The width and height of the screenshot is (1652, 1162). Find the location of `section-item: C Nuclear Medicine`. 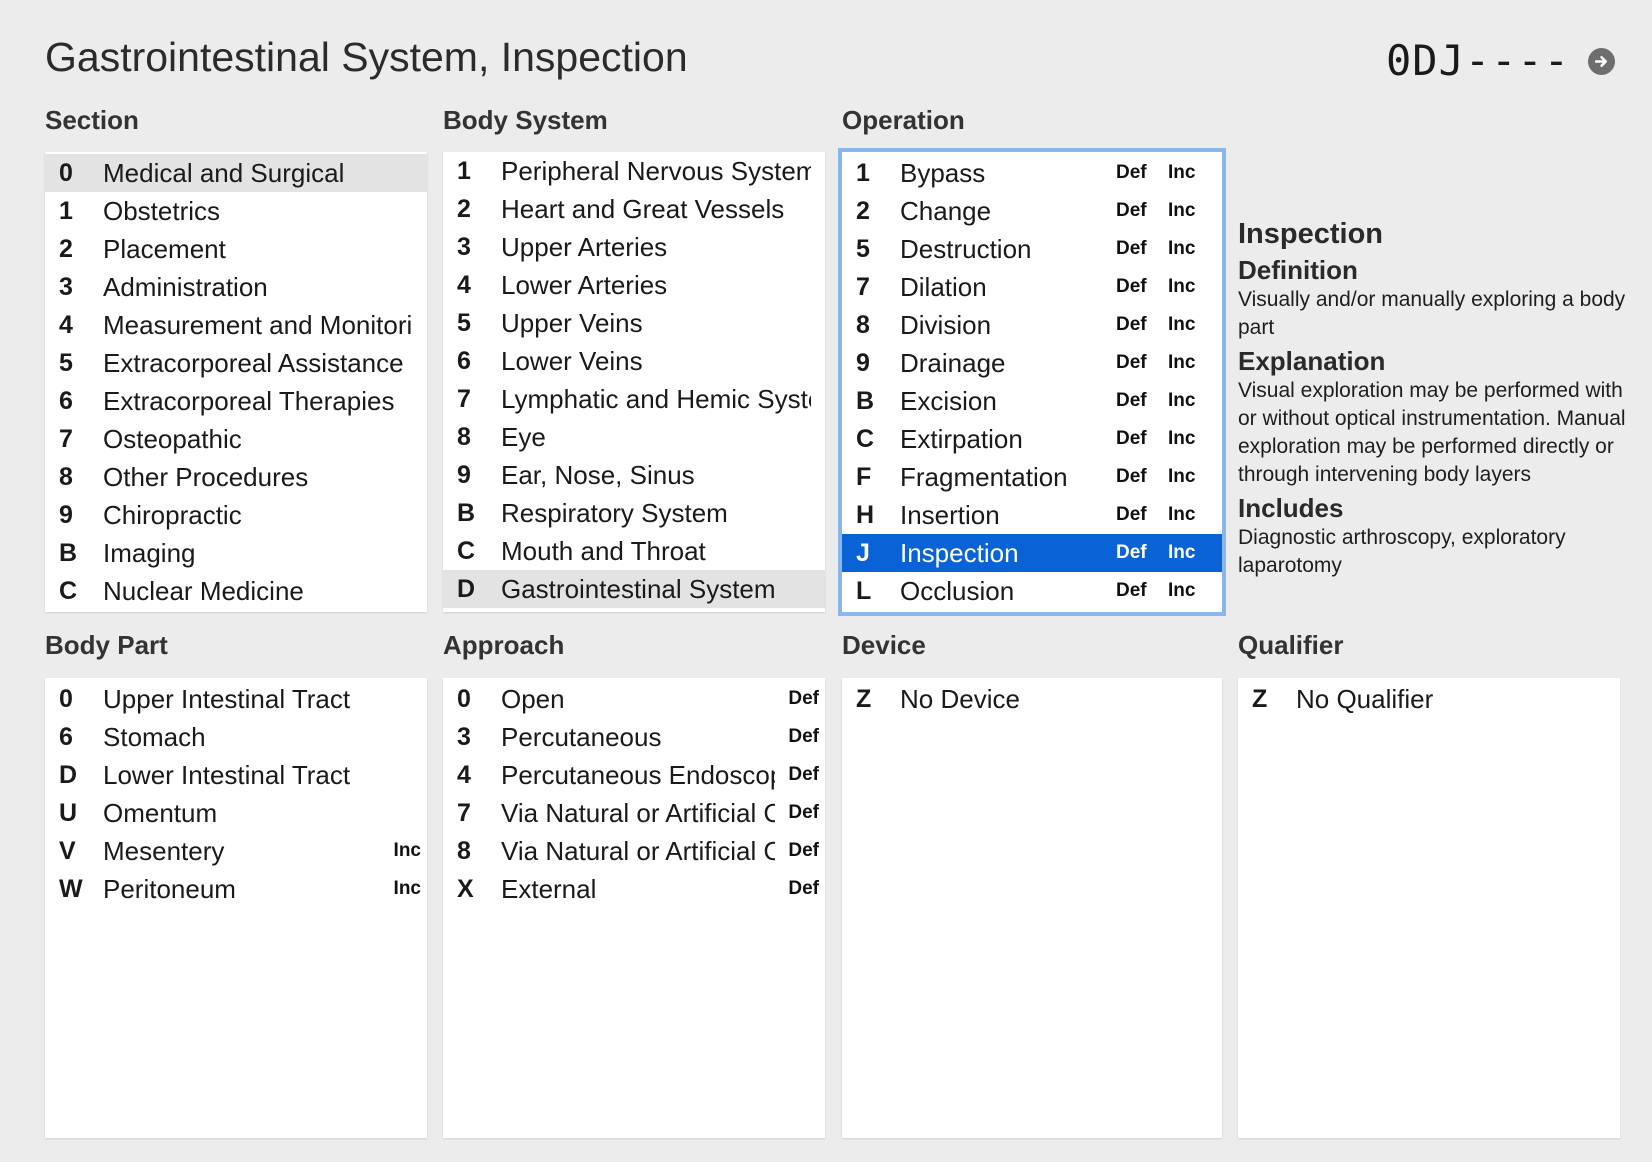

section-item: C Nuclear Medicine is located at coordinates (236, 591).